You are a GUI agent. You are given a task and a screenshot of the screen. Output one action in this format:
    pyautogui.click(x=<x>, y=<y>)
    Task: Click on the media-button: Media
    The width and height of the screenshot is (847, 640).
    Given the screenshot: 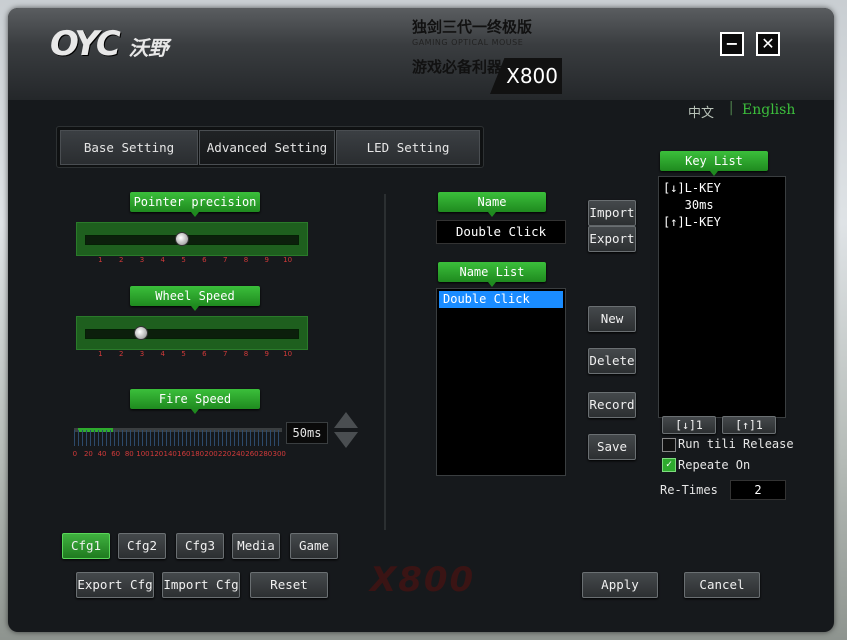 What is the action you would take?
    pyautogui.click(x=256, y=546)
    